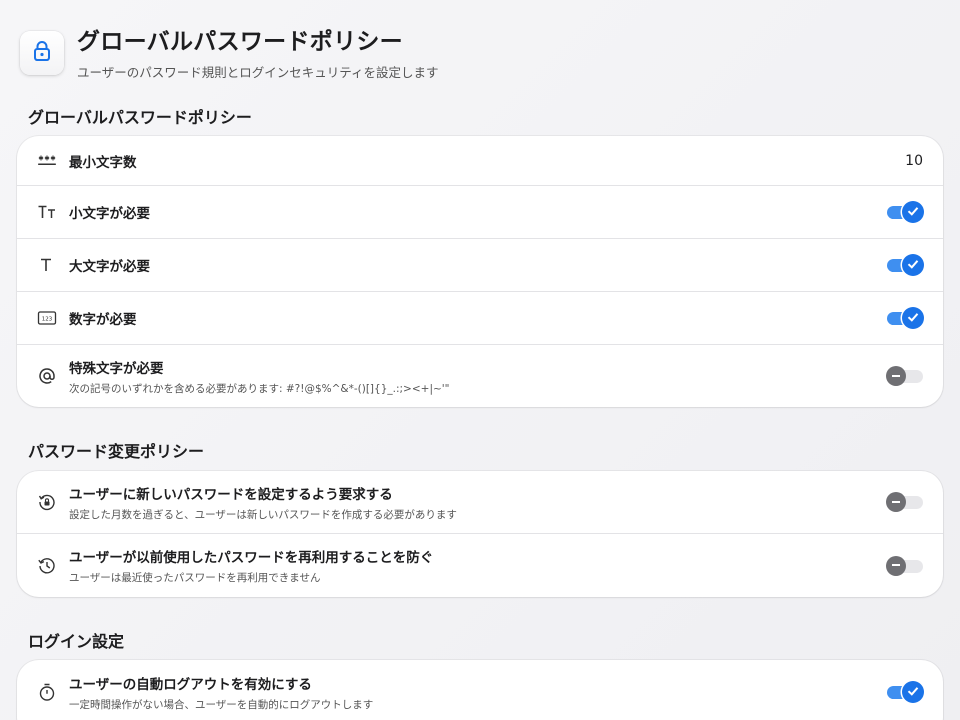 This screenshot has height=720, width=960. I want to click on auto-logout-toggle, so click(905, 692).